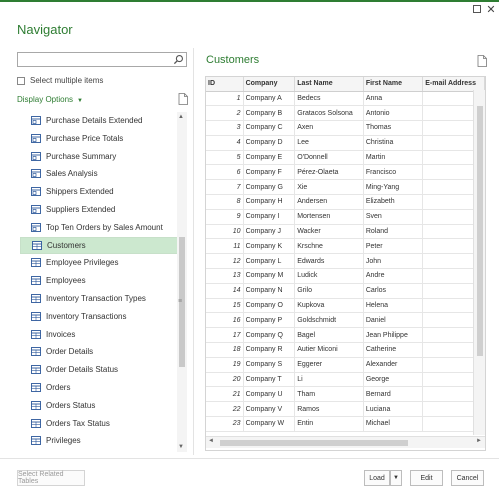 The height and width of the screenshot is (501, 499). What do you see at coordinates (269, 380) in the screenshot?
I see `table-cell: Company T` at bounding box center [269, 380].